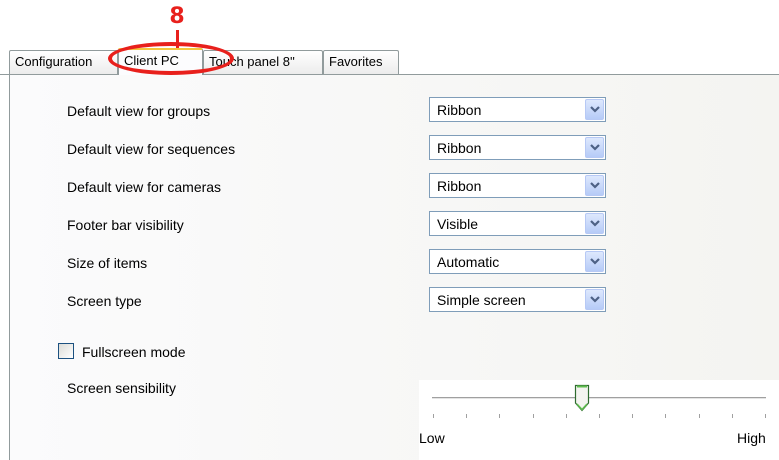 The width and height of the screenshot is (779, 460). Describe the element at coordinates (599, 398) in the screenshot. I see `slider-track` at that location.